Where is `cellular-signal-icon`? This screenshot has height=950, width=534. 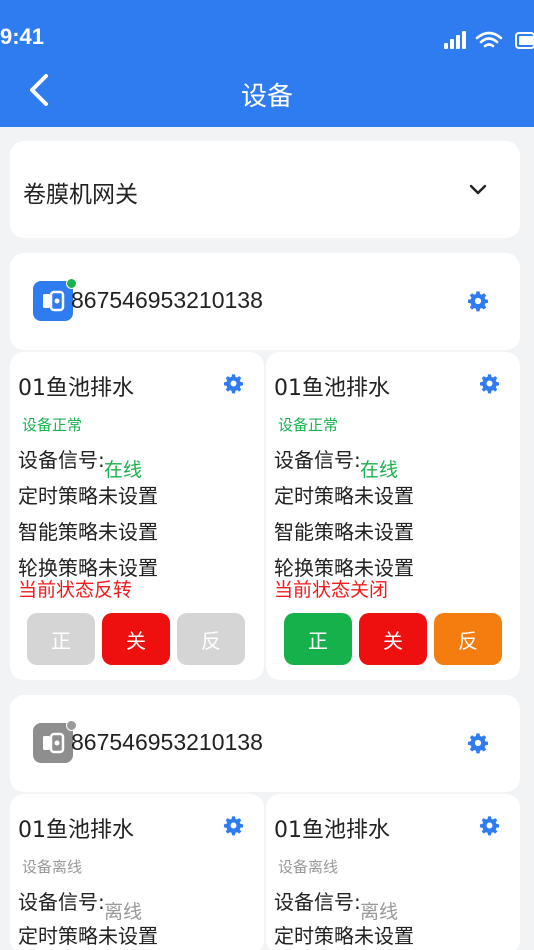
cellular-signal-icon is located at coordinates (455, 40).